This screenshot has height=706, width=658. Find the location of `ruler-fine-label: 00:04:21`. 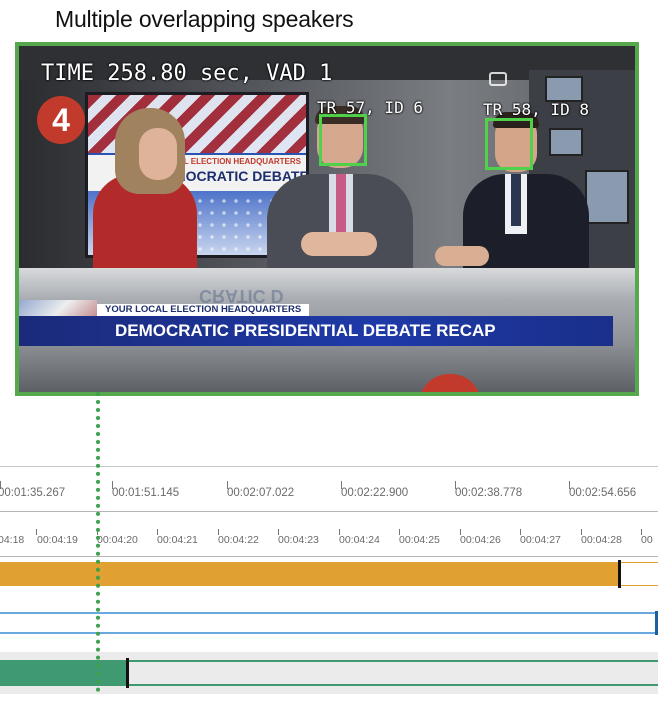

ruler-fine-label: 00:04:21 is located at coordinates (177, 540).